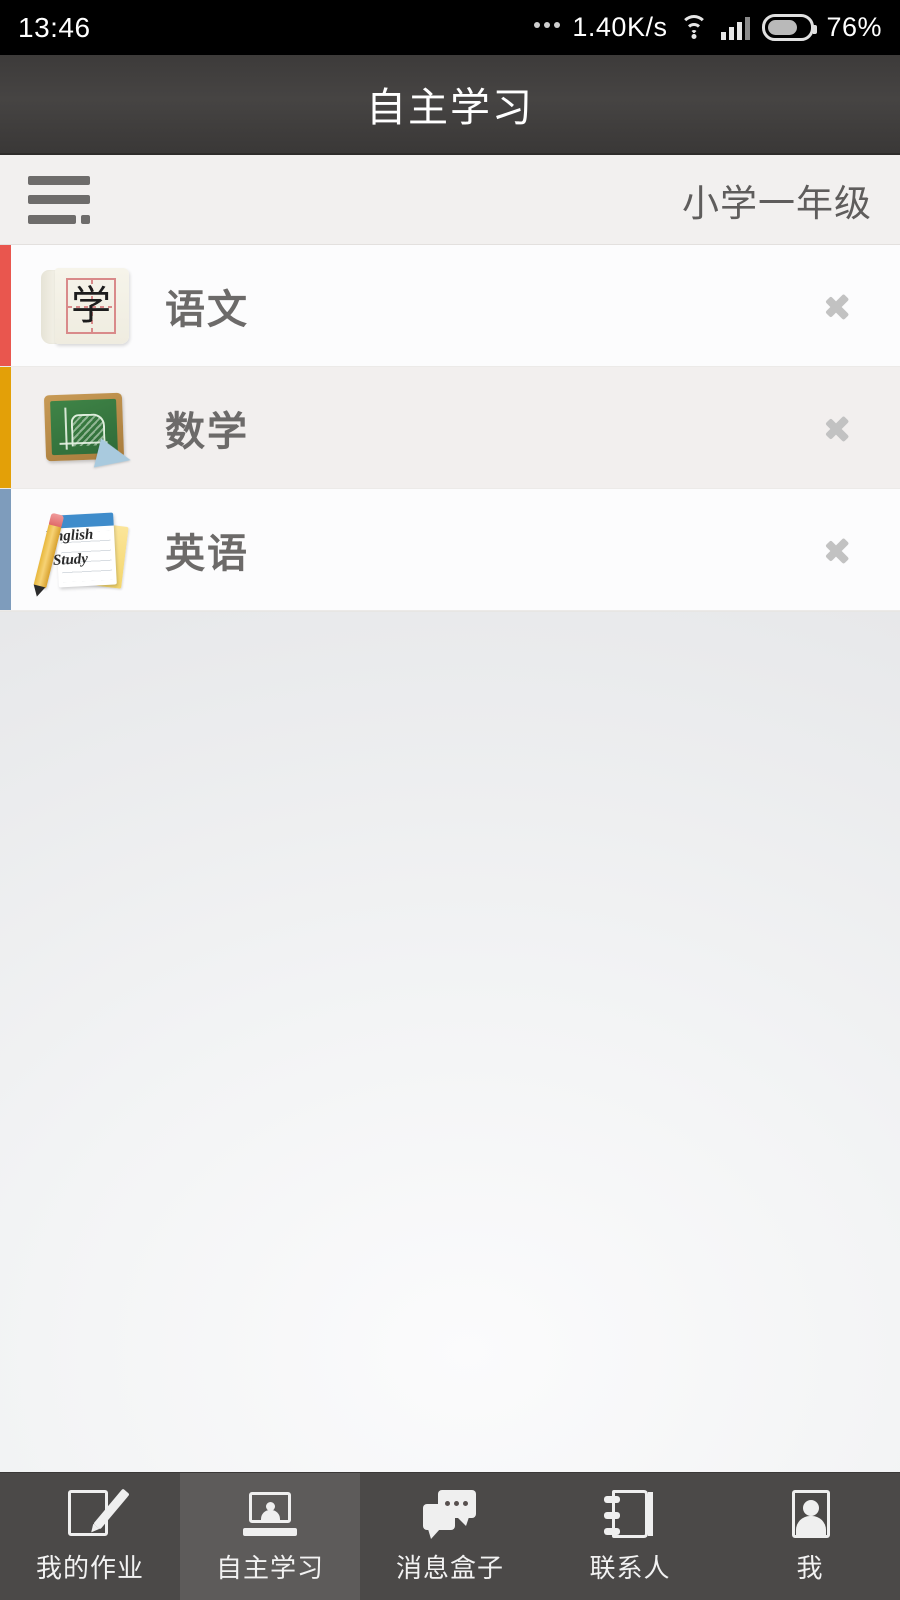  I want to click on page-title: 自主学习, so click(450, 108).